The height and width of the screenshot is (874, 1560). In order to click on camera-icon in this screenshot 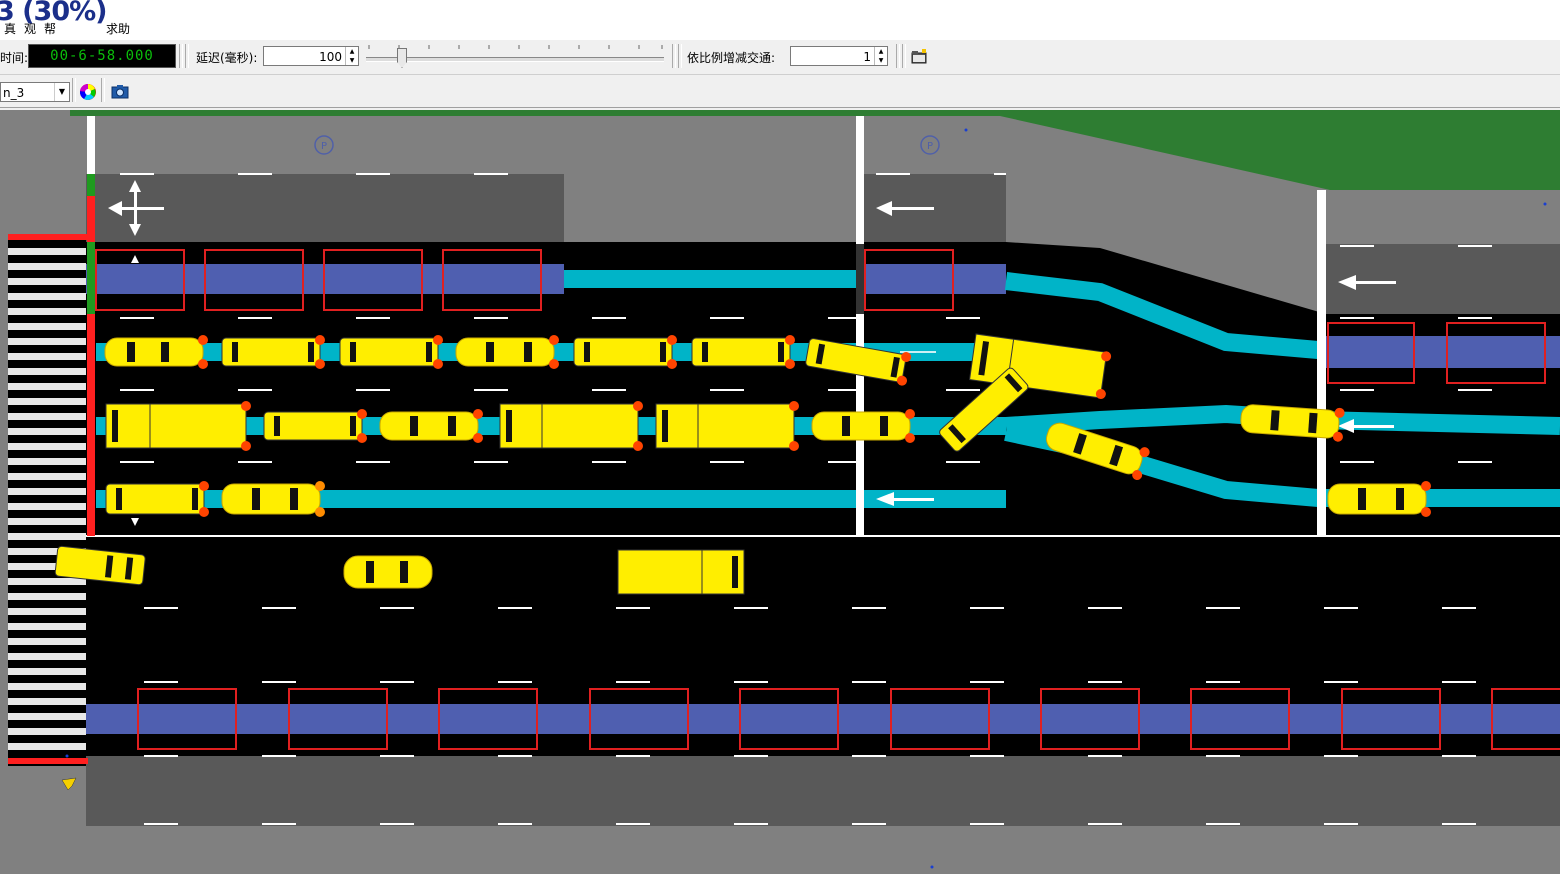, I will do `click(120, 92)`.